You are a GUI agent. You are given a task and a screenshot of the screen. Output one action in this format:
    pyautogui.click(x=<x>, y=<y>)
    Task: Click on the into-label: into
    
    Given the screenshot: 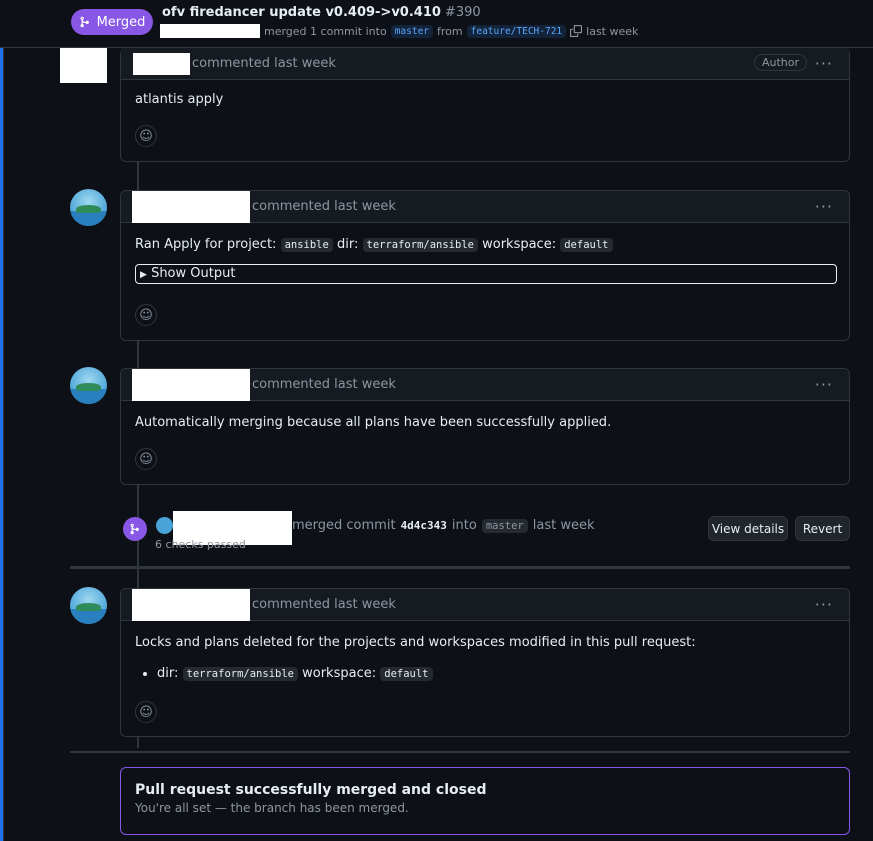 What is the action you would take?
    pyautogui.click(x=464, y=525)
    